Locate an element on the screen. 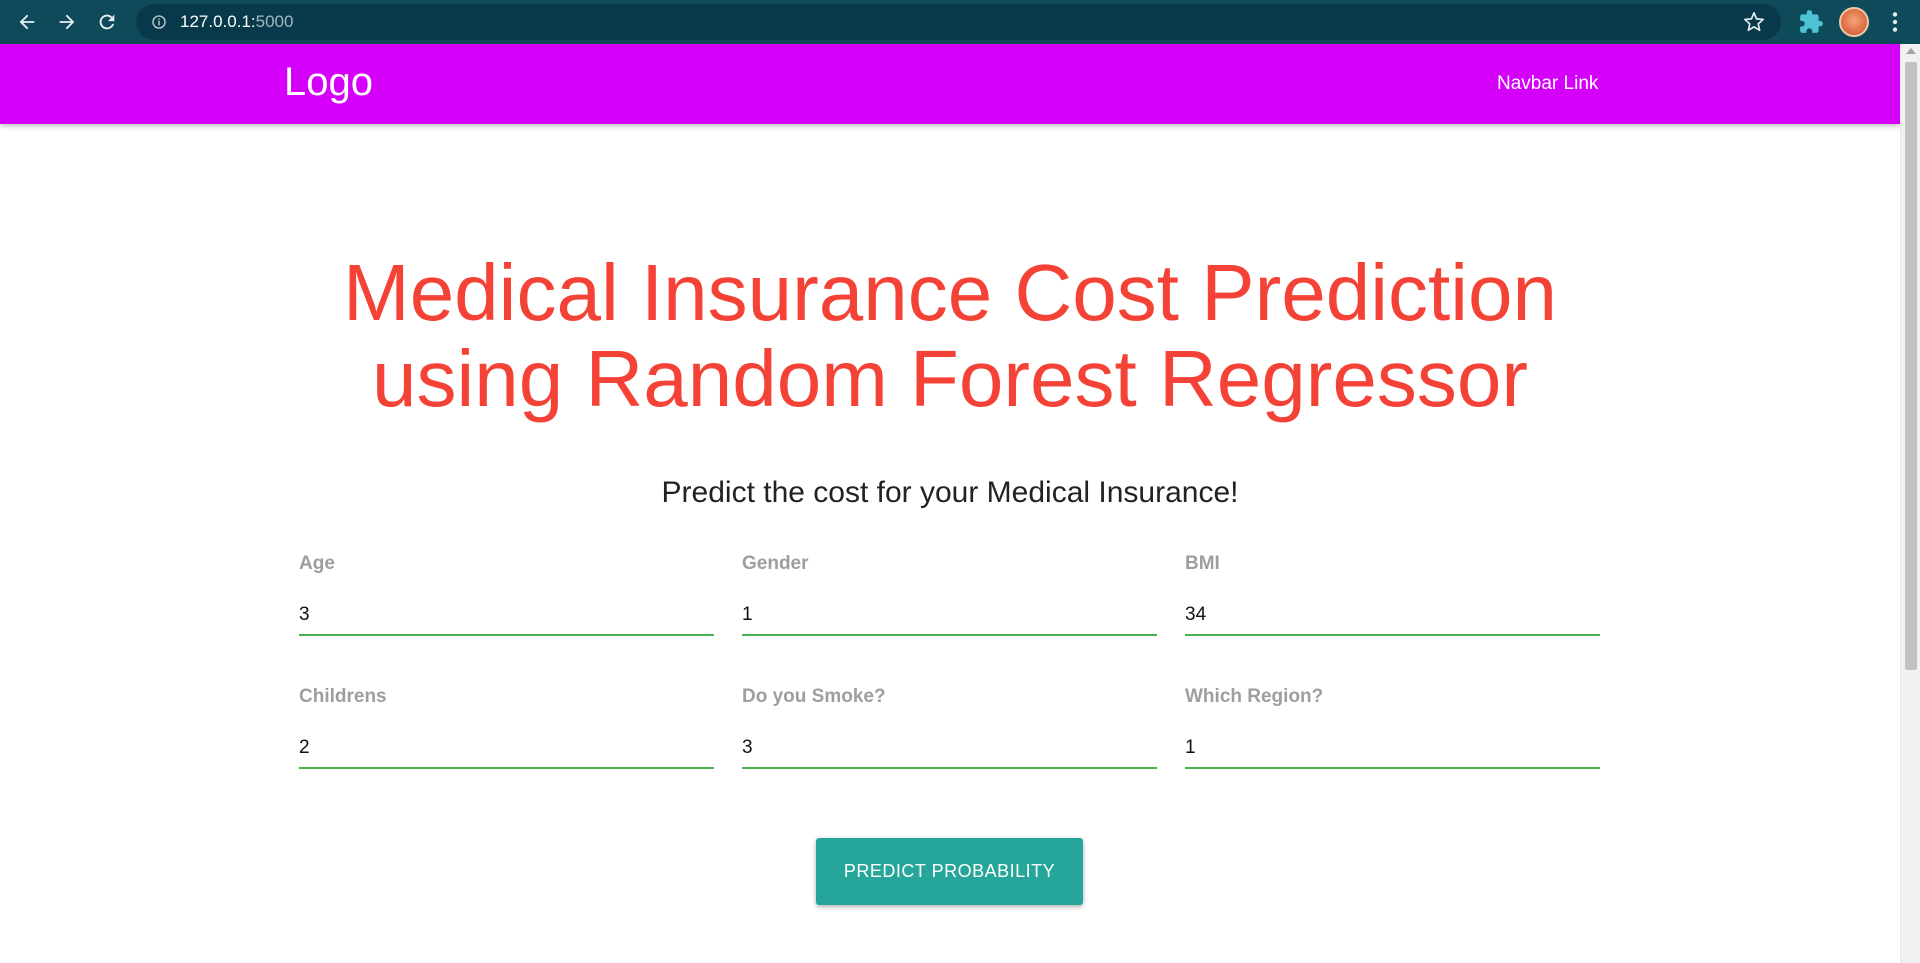 The image size is (1920, 963). age-field: Age is located at coordinates (506, 594).